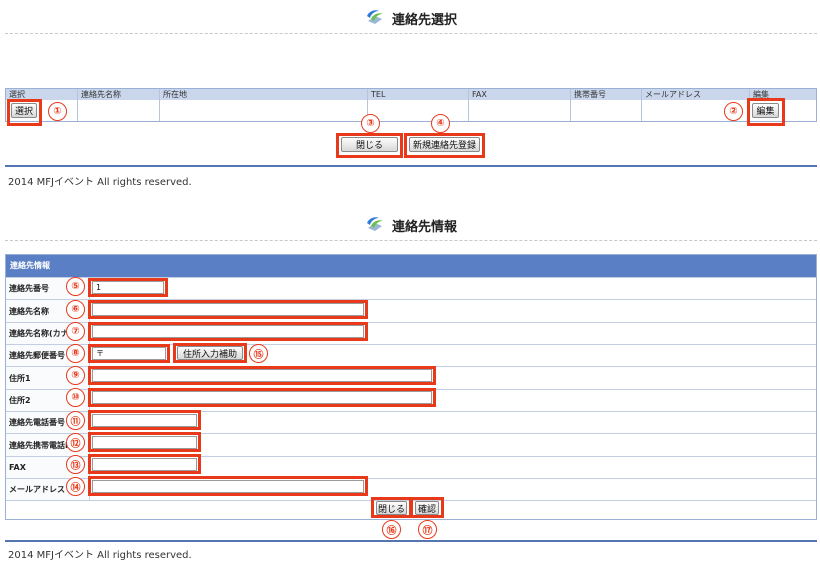 The image size is (820, 563). I want to click on column-header-fax: FAX, so click(479, 94).